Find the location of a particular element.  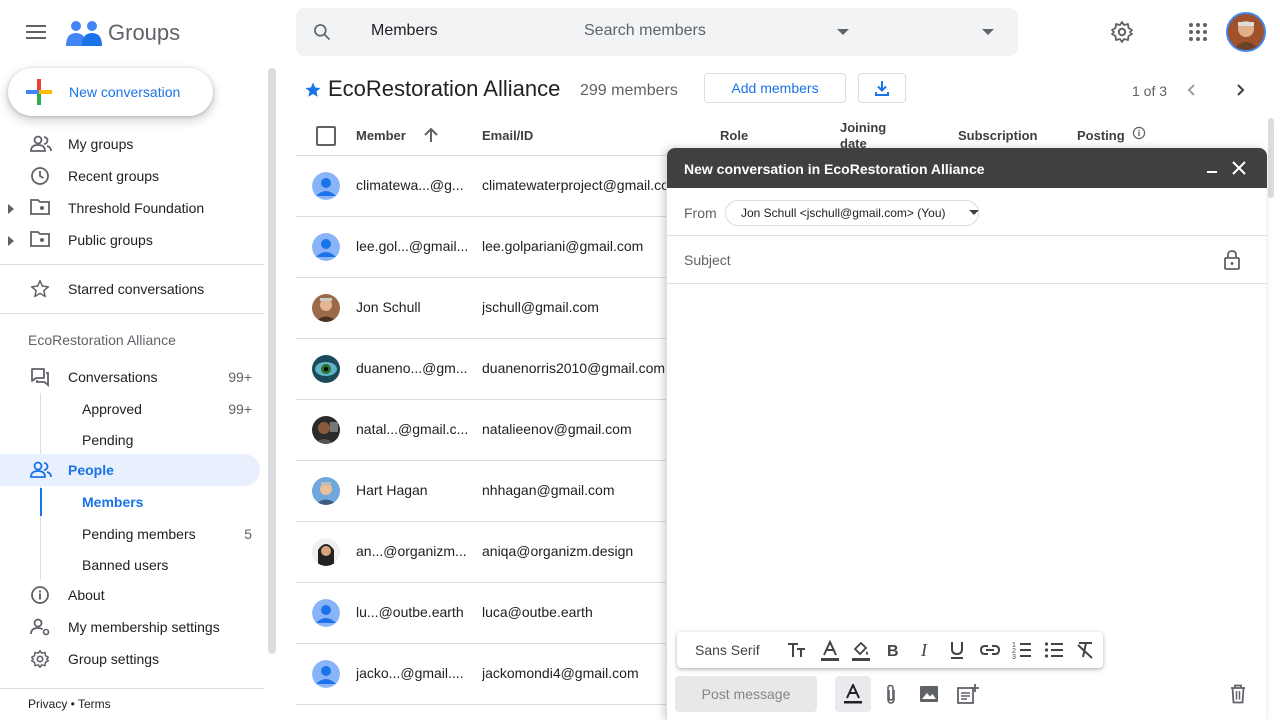

nav-threshold-foundation: Threshold Foundation is located at coordinates (130, 208).